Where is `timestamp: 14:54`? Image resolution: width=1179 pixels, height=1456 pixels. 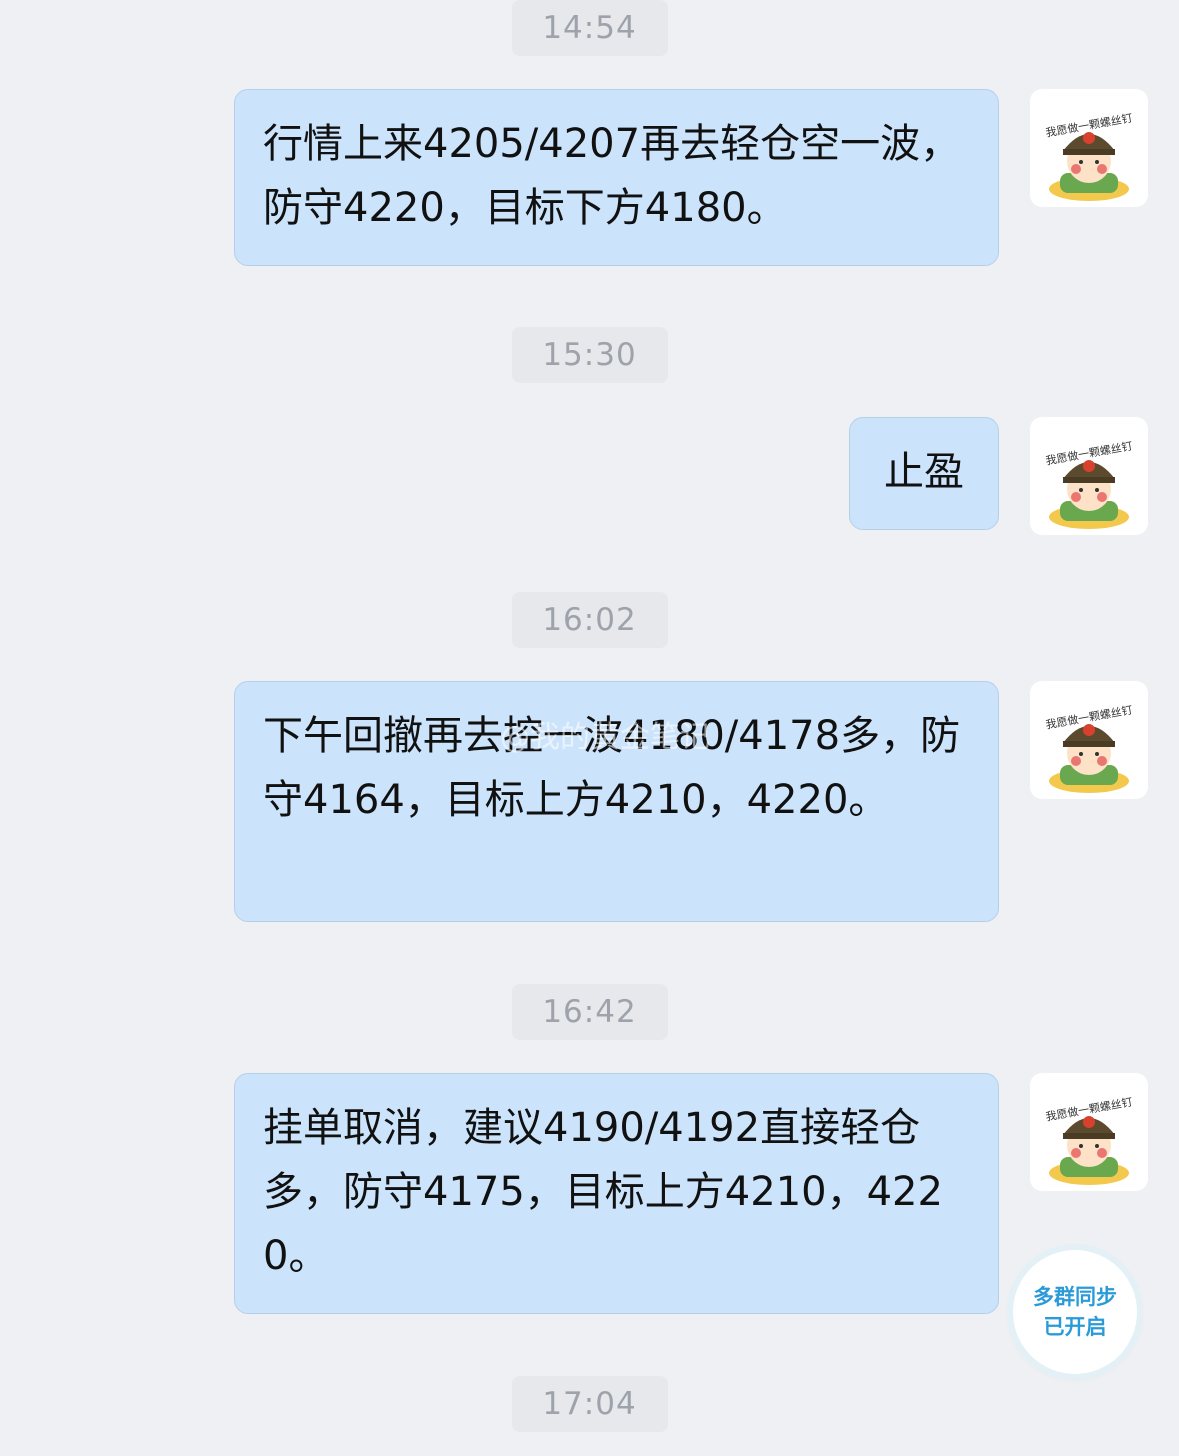
timestamp: 14:54 is located at coordinates (589, 28).